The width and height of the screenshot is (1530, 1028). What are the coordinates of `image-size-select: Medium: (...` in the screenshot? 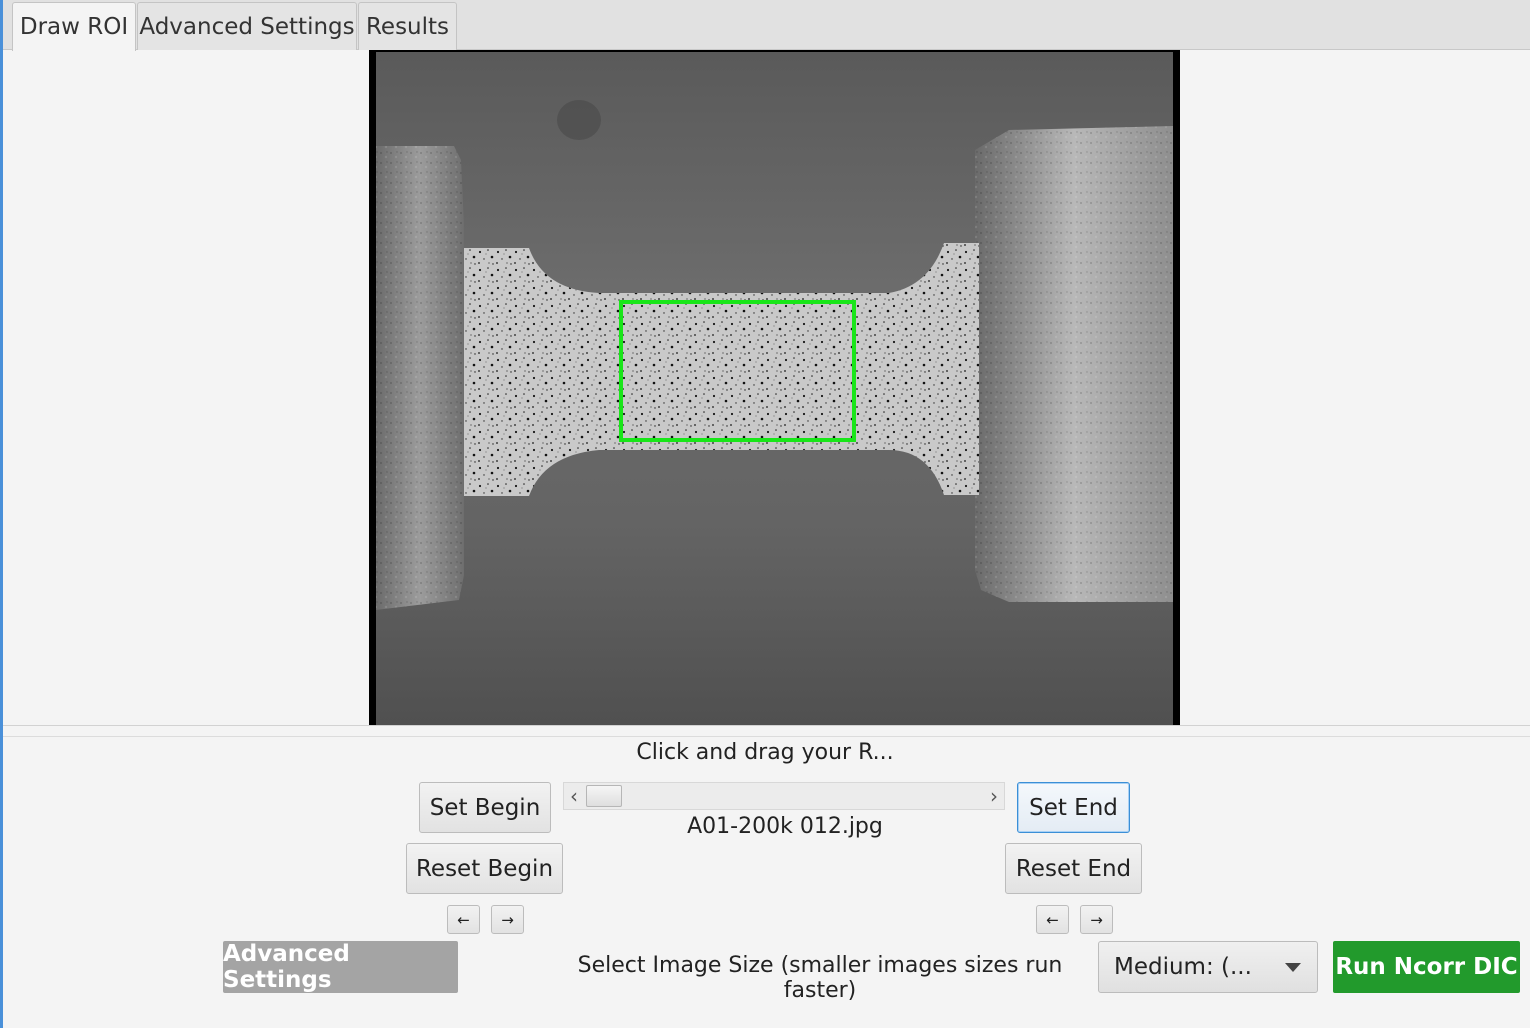 It's located at (1208, 967).